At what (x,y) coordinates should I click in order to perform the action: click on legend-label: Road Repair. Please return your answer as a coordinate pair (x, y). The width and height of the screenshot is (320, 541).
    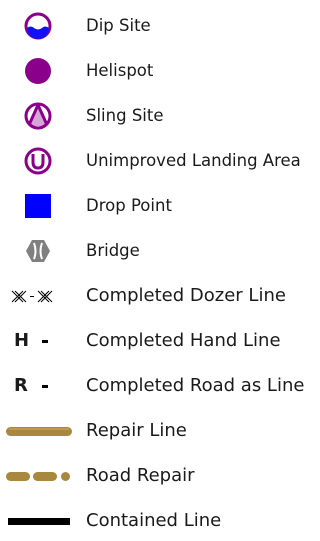
    Looking at the image, I should click on (140, 475).